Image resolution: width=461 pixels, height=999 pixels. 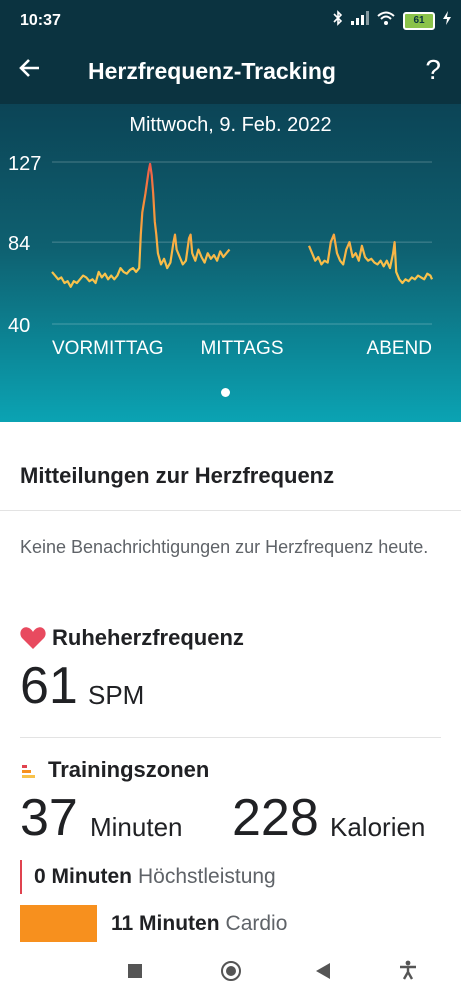 I want to click on zone-bar-peak, so click(x=21, y=877).